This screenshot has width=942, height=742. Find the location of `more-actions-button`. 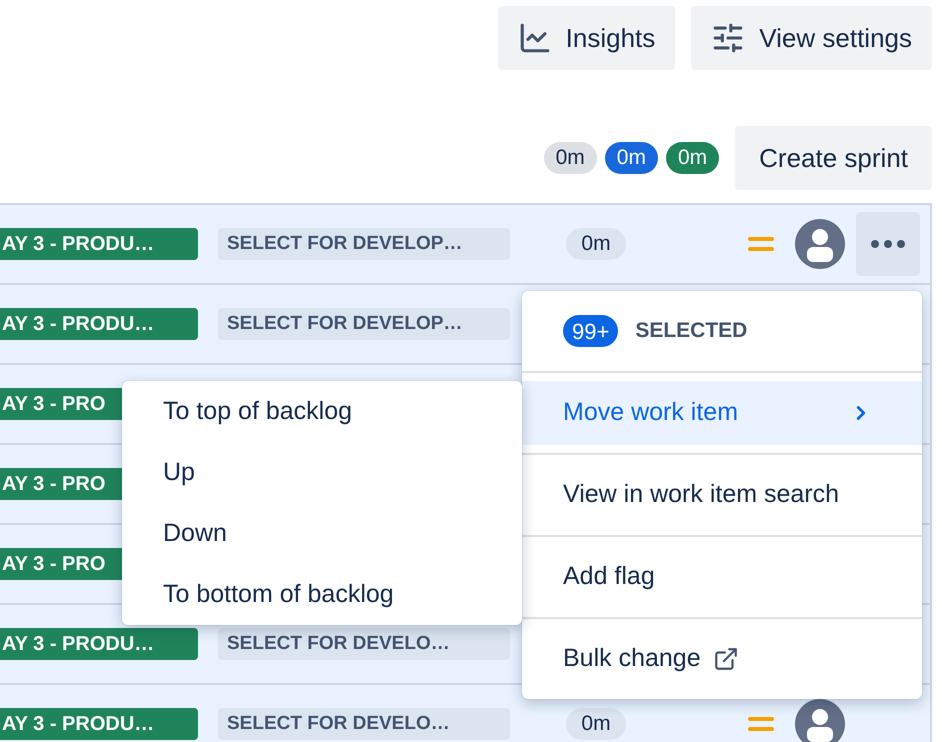

more-actions-button is located at coordinates (888, 244).